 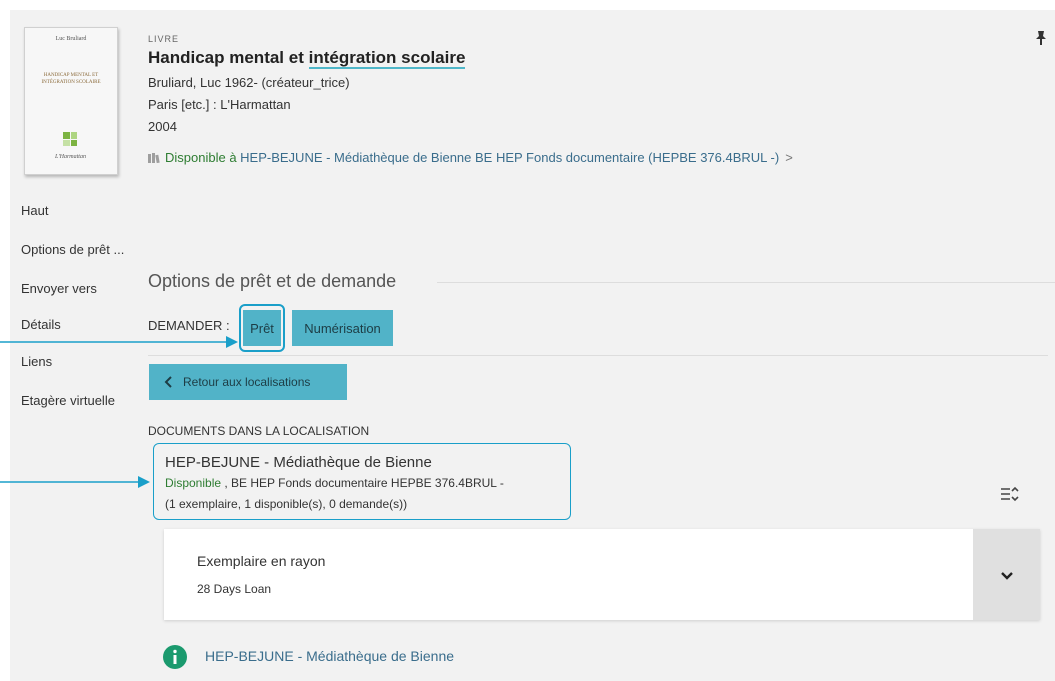 I want to click on demander-label: DEMANDER :, so click(x=189, y=325).